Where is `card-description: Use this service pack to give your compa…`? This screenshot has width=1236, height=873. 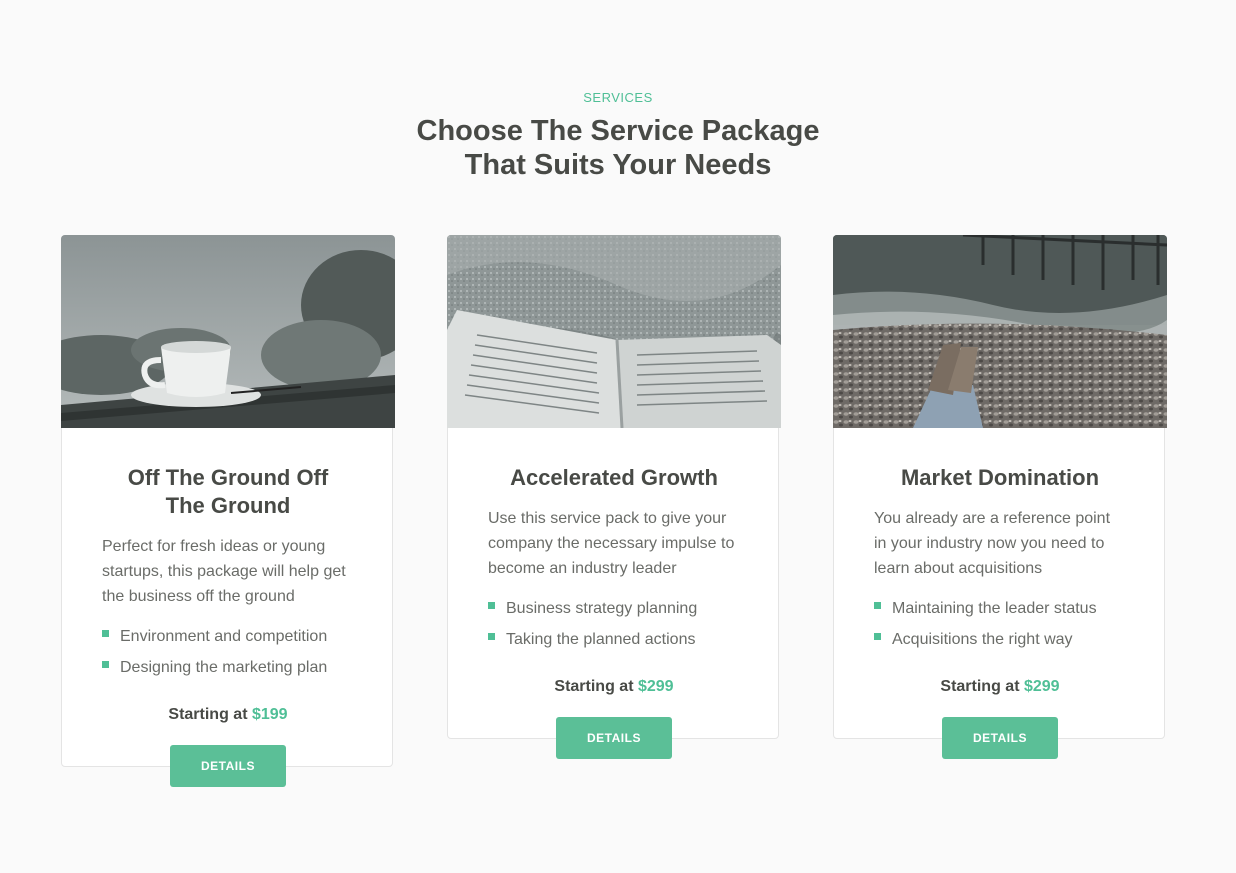
card-description: Use this service pack to give your compa… is located at coordinates (611, 543).